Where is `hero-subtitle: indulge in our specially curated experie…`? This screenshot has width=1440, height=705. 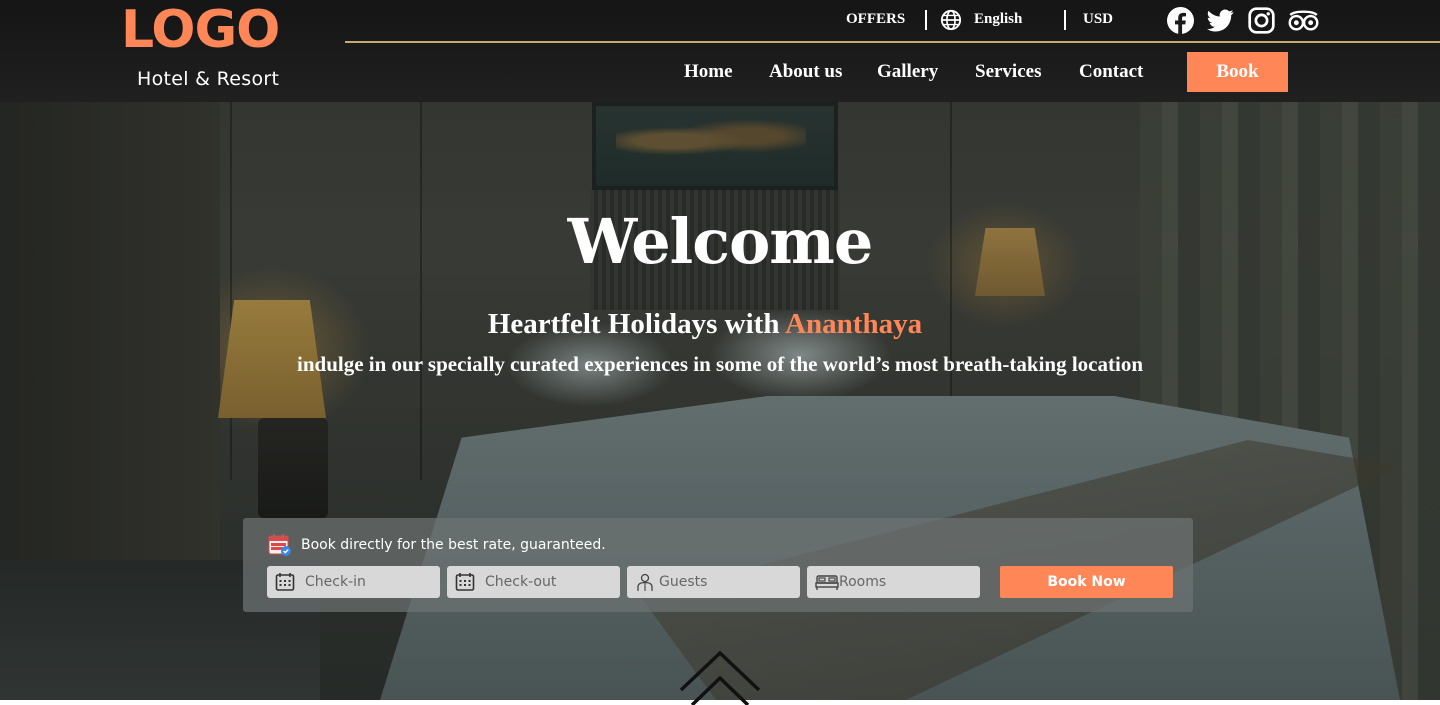 hero-subtitle: indulge in our specially curated experie… is located at coordinates (720, 364).